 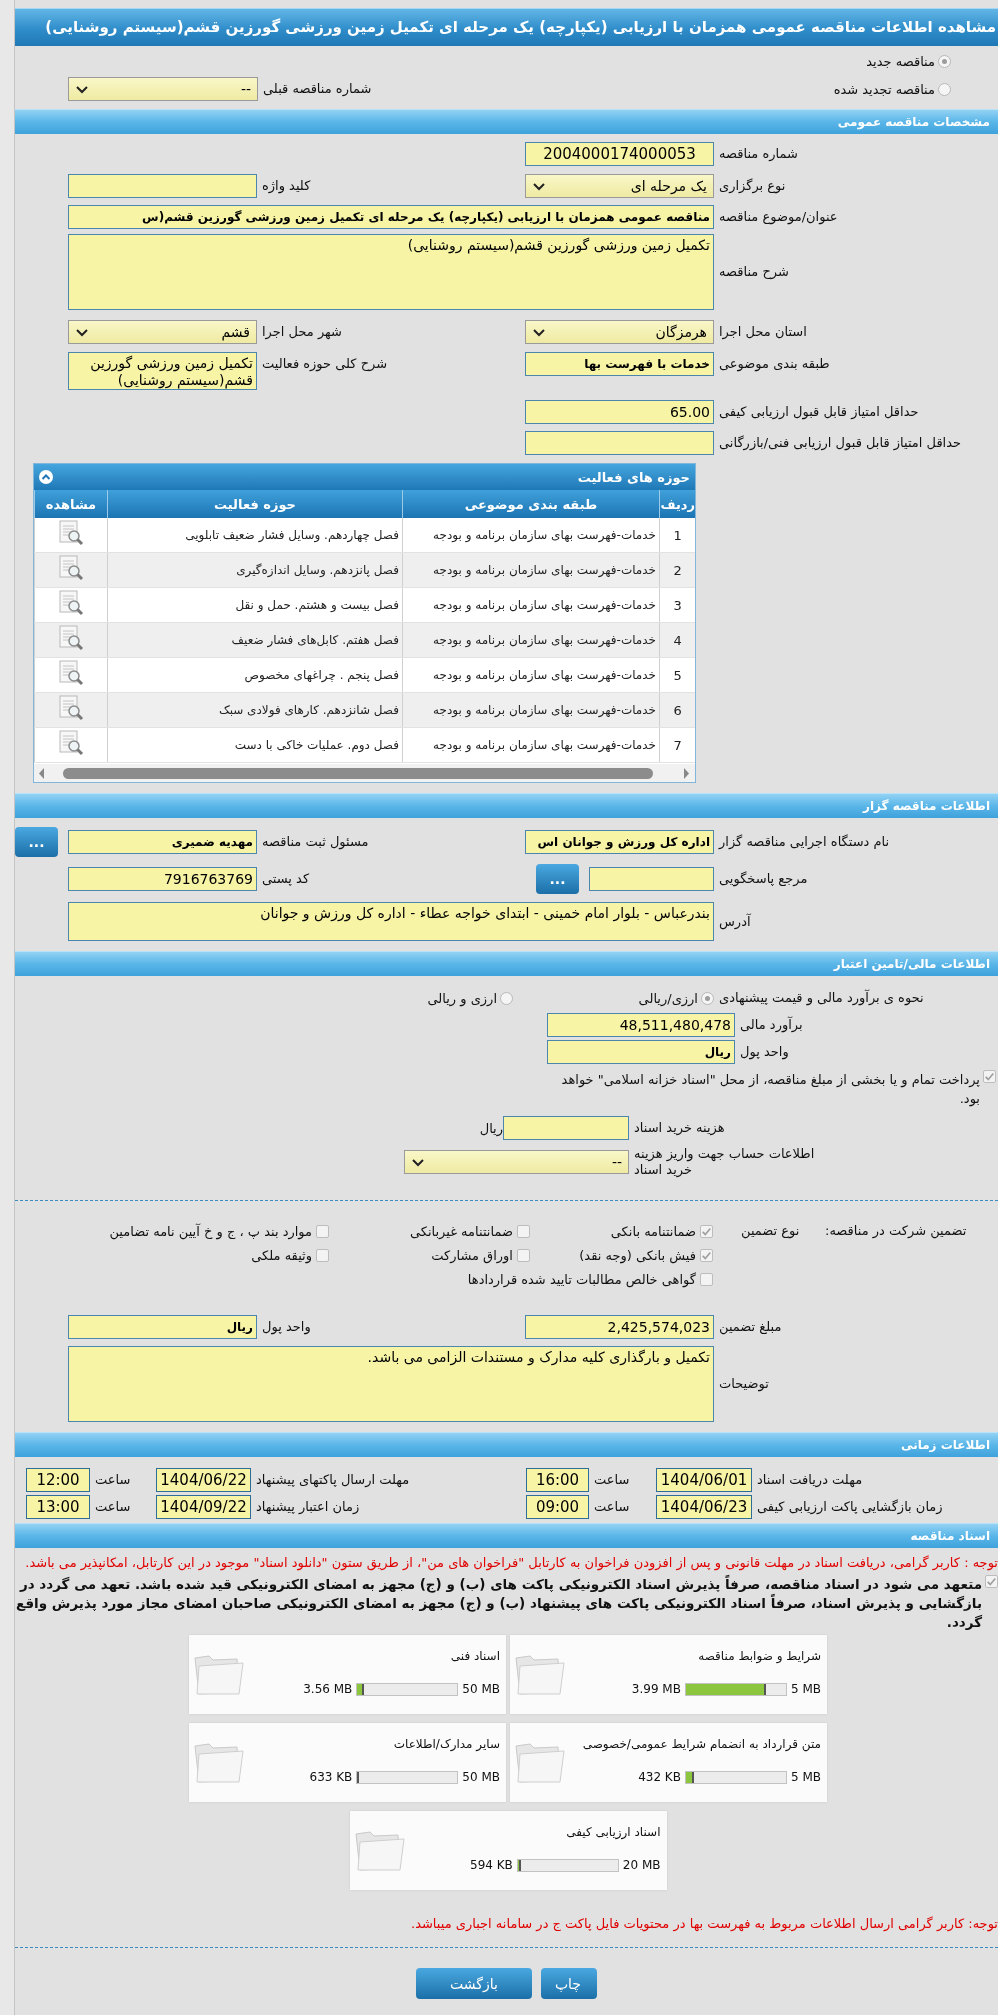 I want to click on input-field: 09:00, so click(x=557, y=1507).